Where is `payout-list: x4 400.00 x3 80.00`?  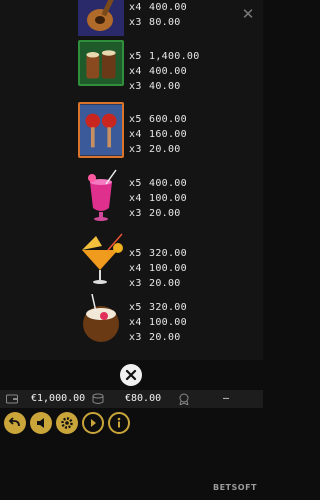 payout-list: x4 400.00 x3 80.00 is located at coordinates (158, 15).